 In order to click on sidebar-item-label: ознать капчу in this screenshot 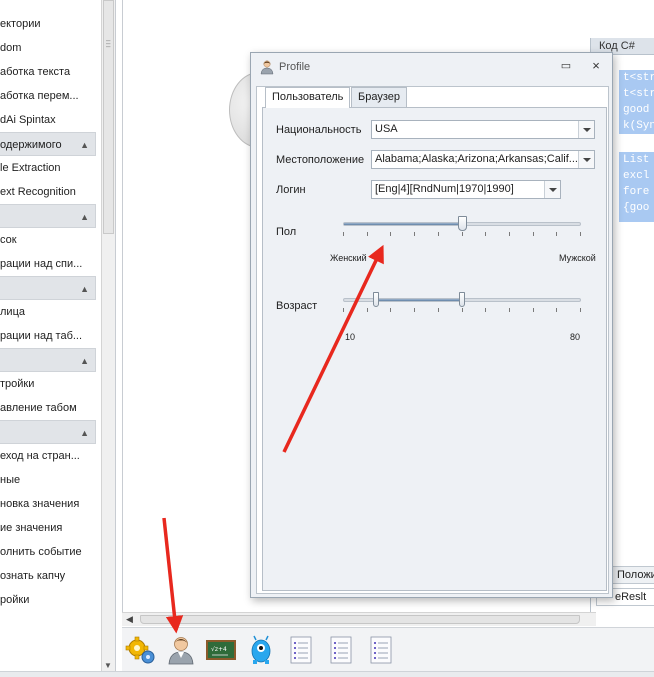, I will do `click(33, 576)`.